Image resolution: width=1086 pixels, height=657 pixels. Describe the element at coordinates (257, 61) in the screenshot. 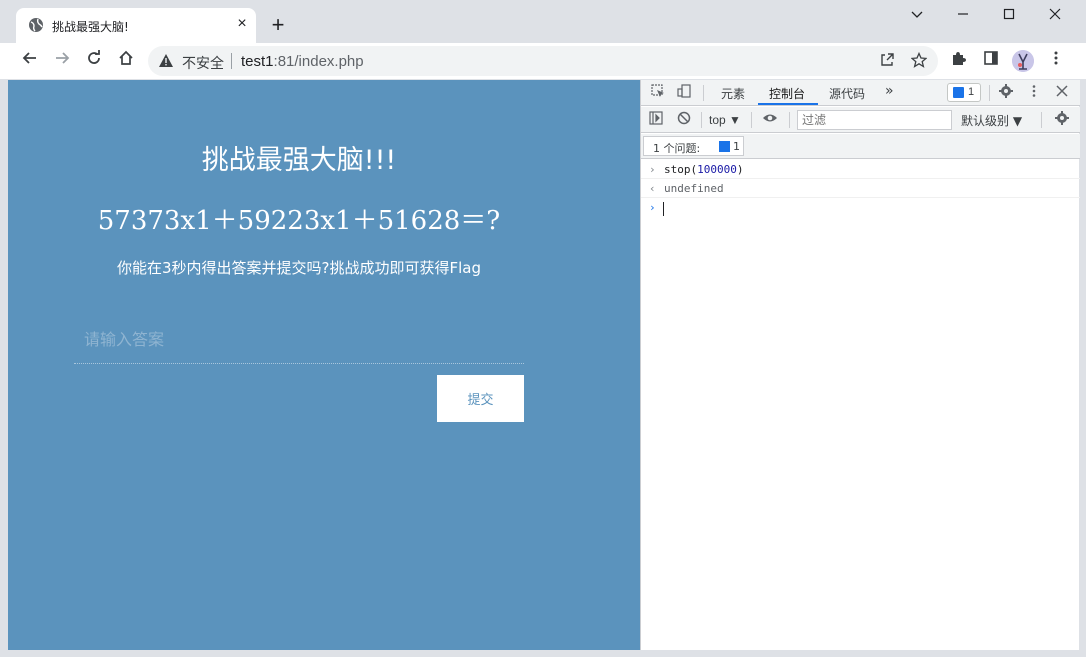

I see `url-host: test1` at that location.